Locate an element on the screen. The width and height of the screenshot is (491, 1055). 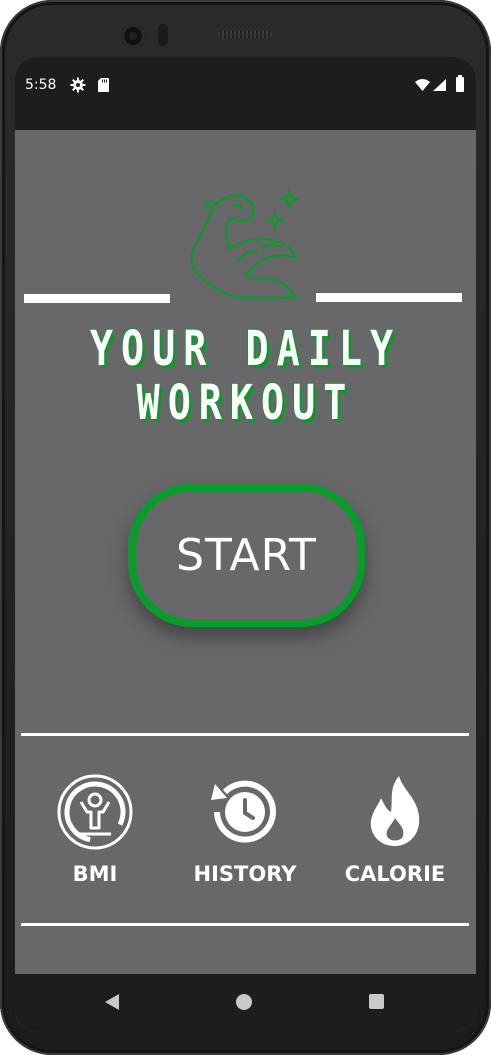
calorie-label: CALORIE is located at coordinates (395, 874).